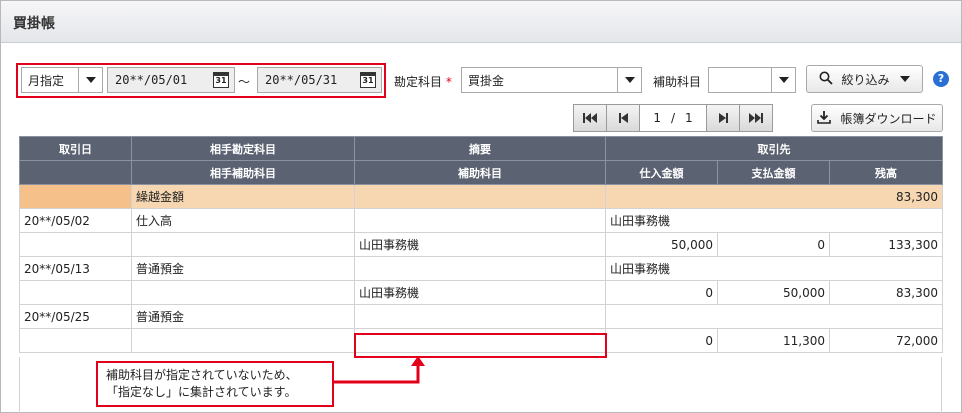  What do you see at coordinates (480, 345) in the screenshot?
I see `empty-sub-account-highlight` at bounding box center [480, 345].